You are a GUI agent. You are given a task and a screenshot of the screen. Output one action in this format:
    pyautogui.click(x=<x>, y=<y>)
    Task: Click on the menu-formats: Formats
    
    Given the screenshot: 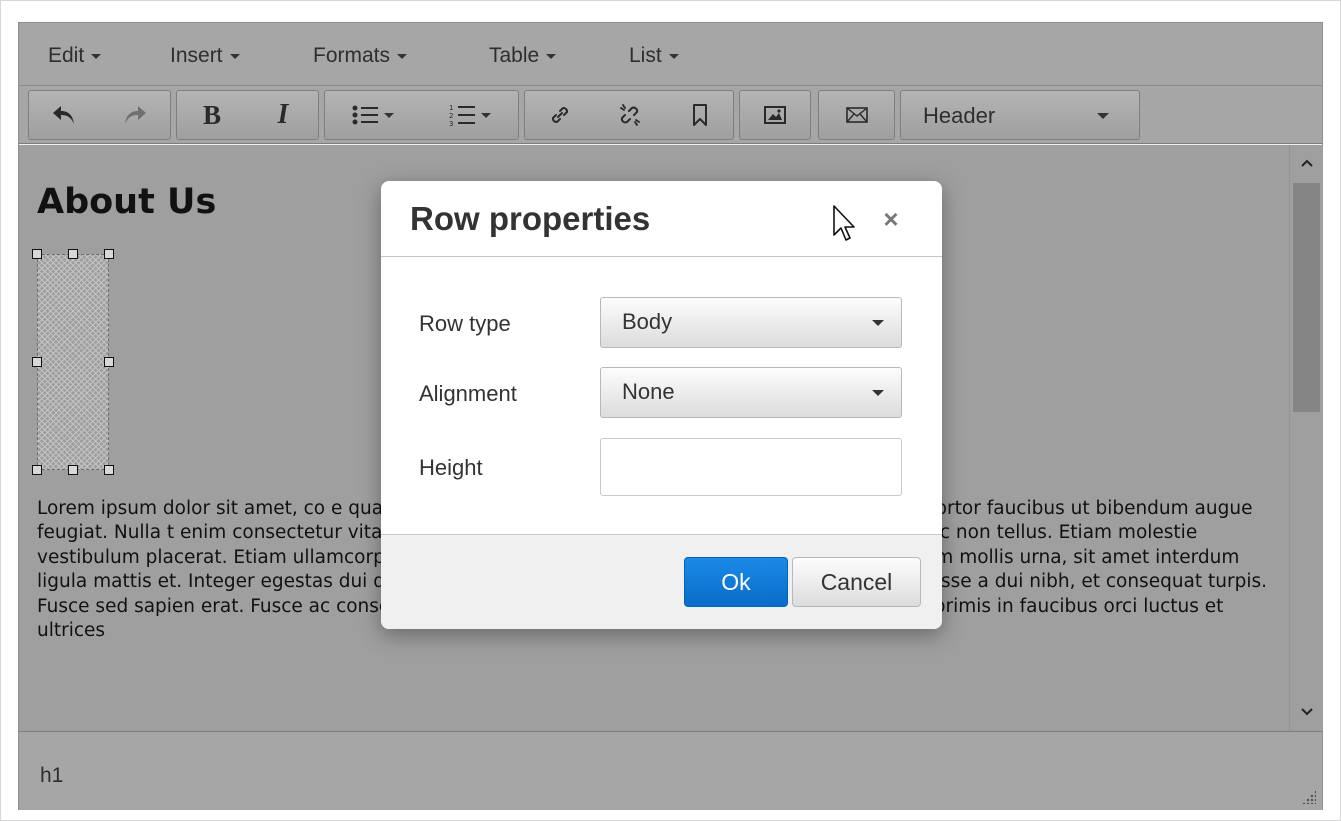 What is the action you would take?
    pyautogui.click(x=360, y=56)
    